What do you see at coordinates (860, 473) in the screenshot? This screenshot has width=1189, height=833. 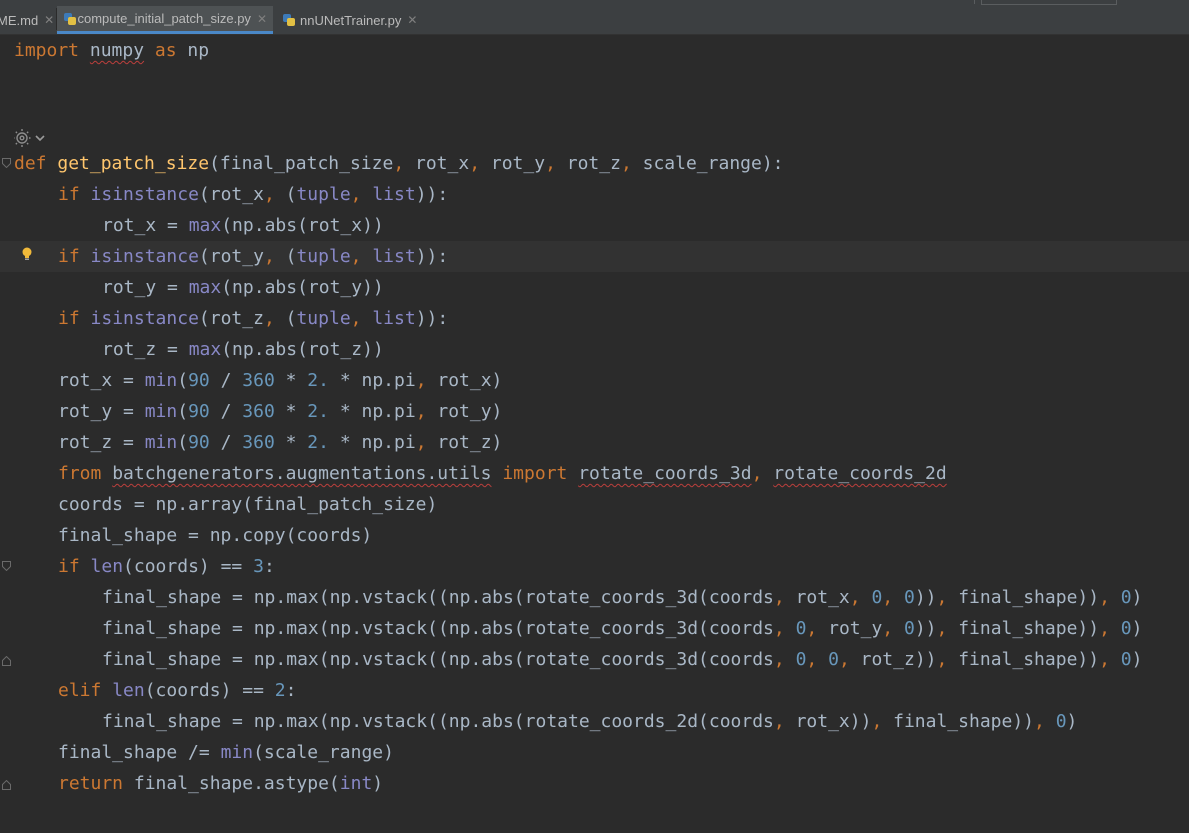 I see `imported-name: rotate_coords_2d` at bounding box center [860, 473].